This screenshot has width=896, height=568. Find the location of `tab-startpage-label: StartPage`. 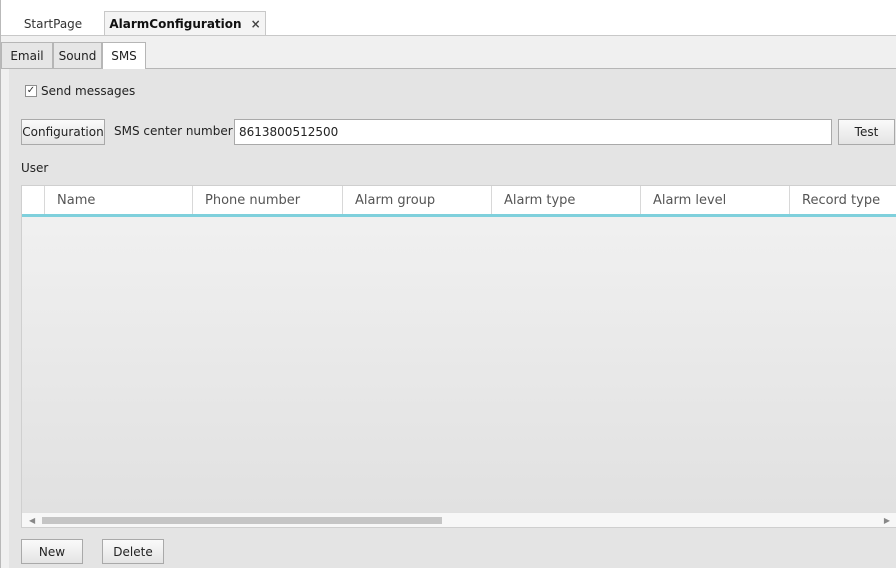

tab-startpage-label: StartPage is located at coordinates (53, 23).